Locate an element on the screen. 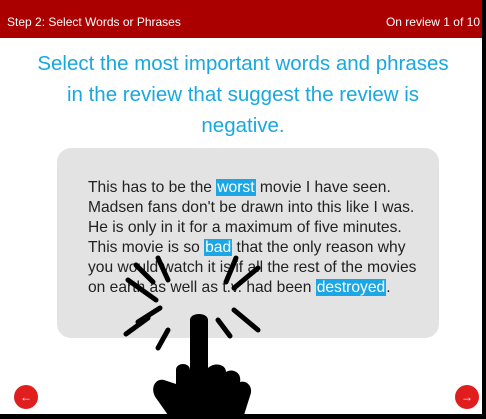 This screenshot has width=486, height=419. progress-label: On review 1 of 10 is located at coordinates (432, 22).